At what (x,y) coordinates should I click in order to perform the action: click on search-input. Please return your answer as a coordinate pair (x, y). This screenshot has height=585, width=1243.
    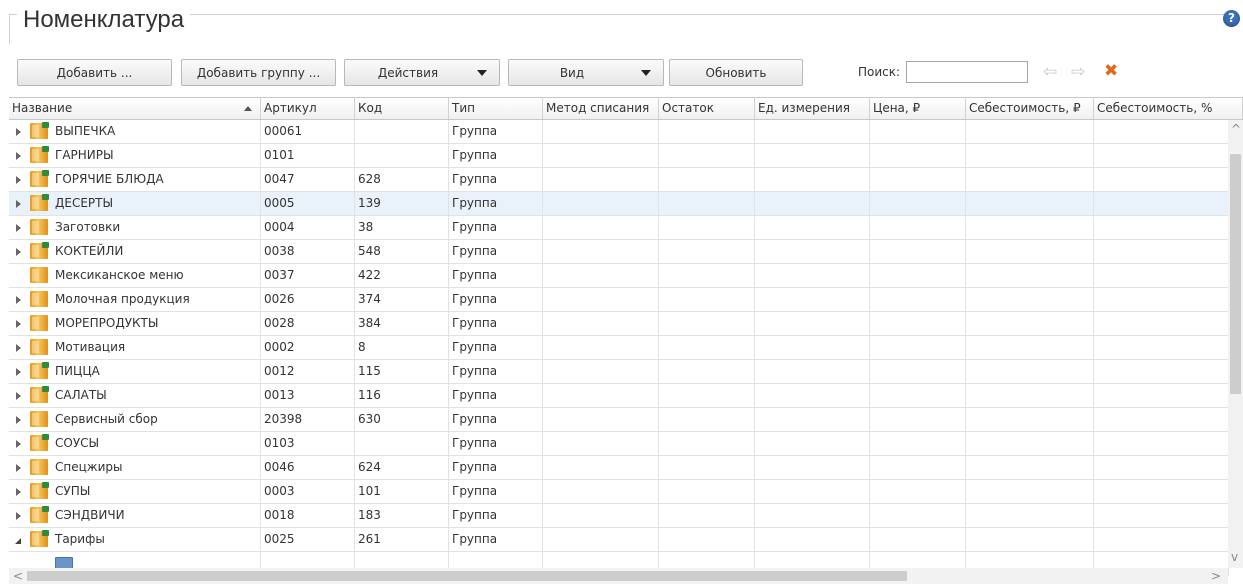
    Looking at the image, I should click on (967, 72).